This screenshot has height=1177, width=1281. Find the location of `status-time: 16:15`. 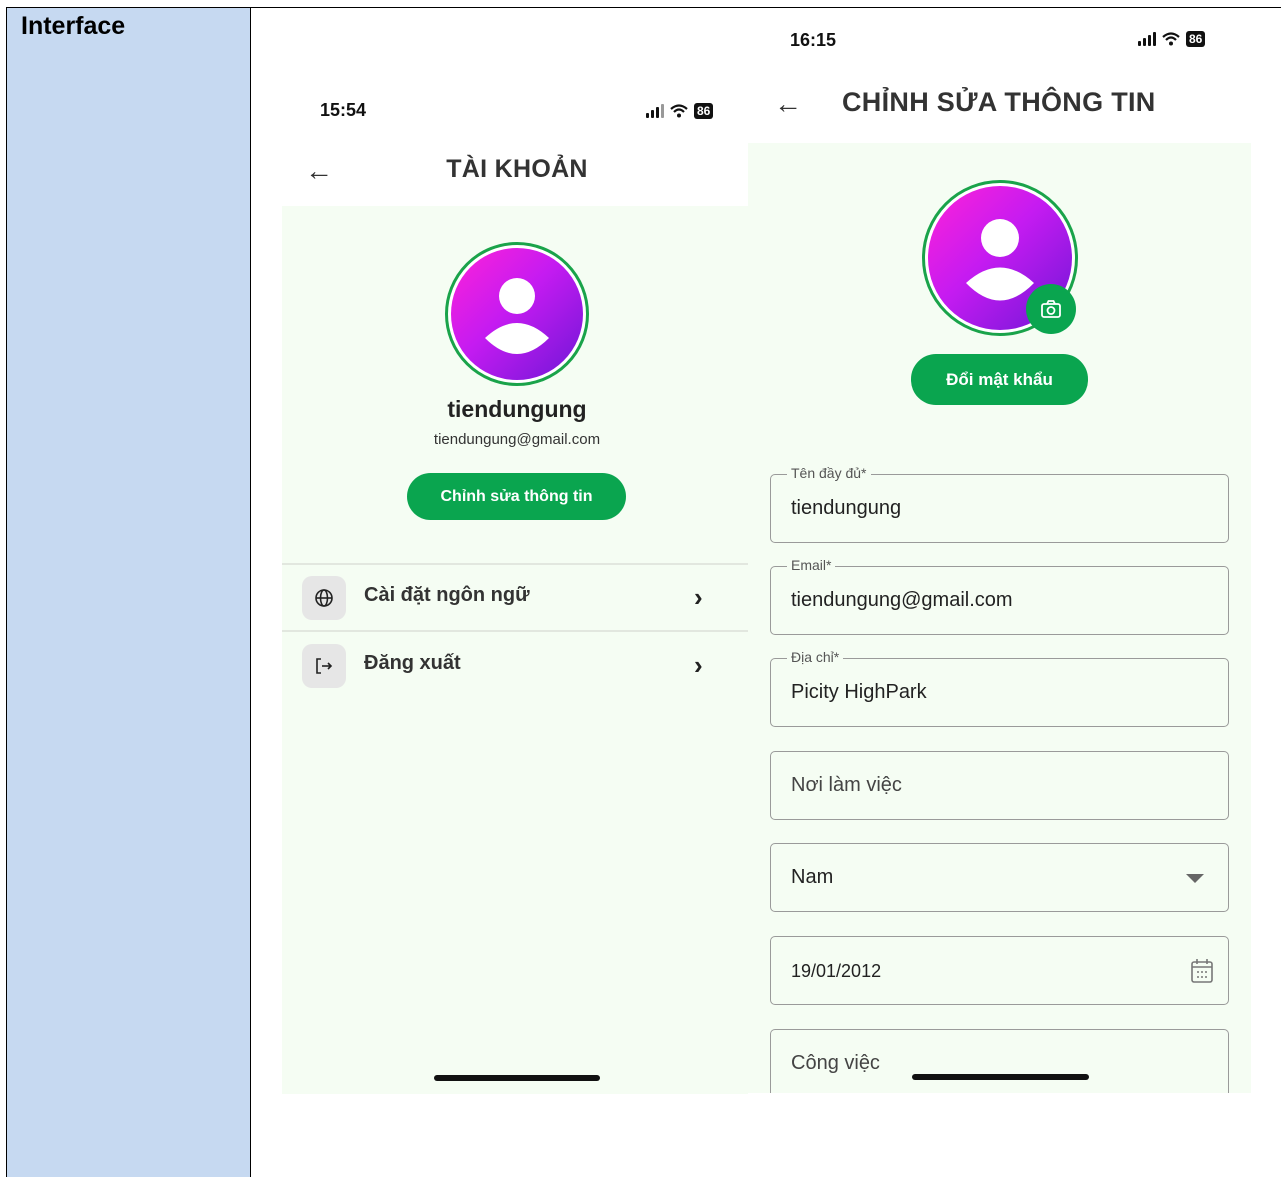

status-time: 16:15 is located at coordinates (813, 40).